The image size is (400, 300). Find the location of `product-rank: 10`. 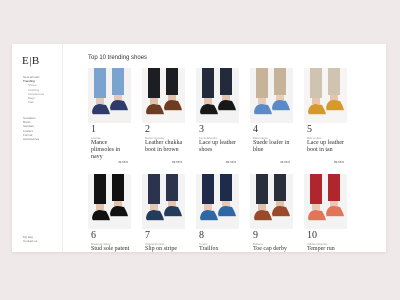

product-rank: 10 is located at coordinates (312, 235).